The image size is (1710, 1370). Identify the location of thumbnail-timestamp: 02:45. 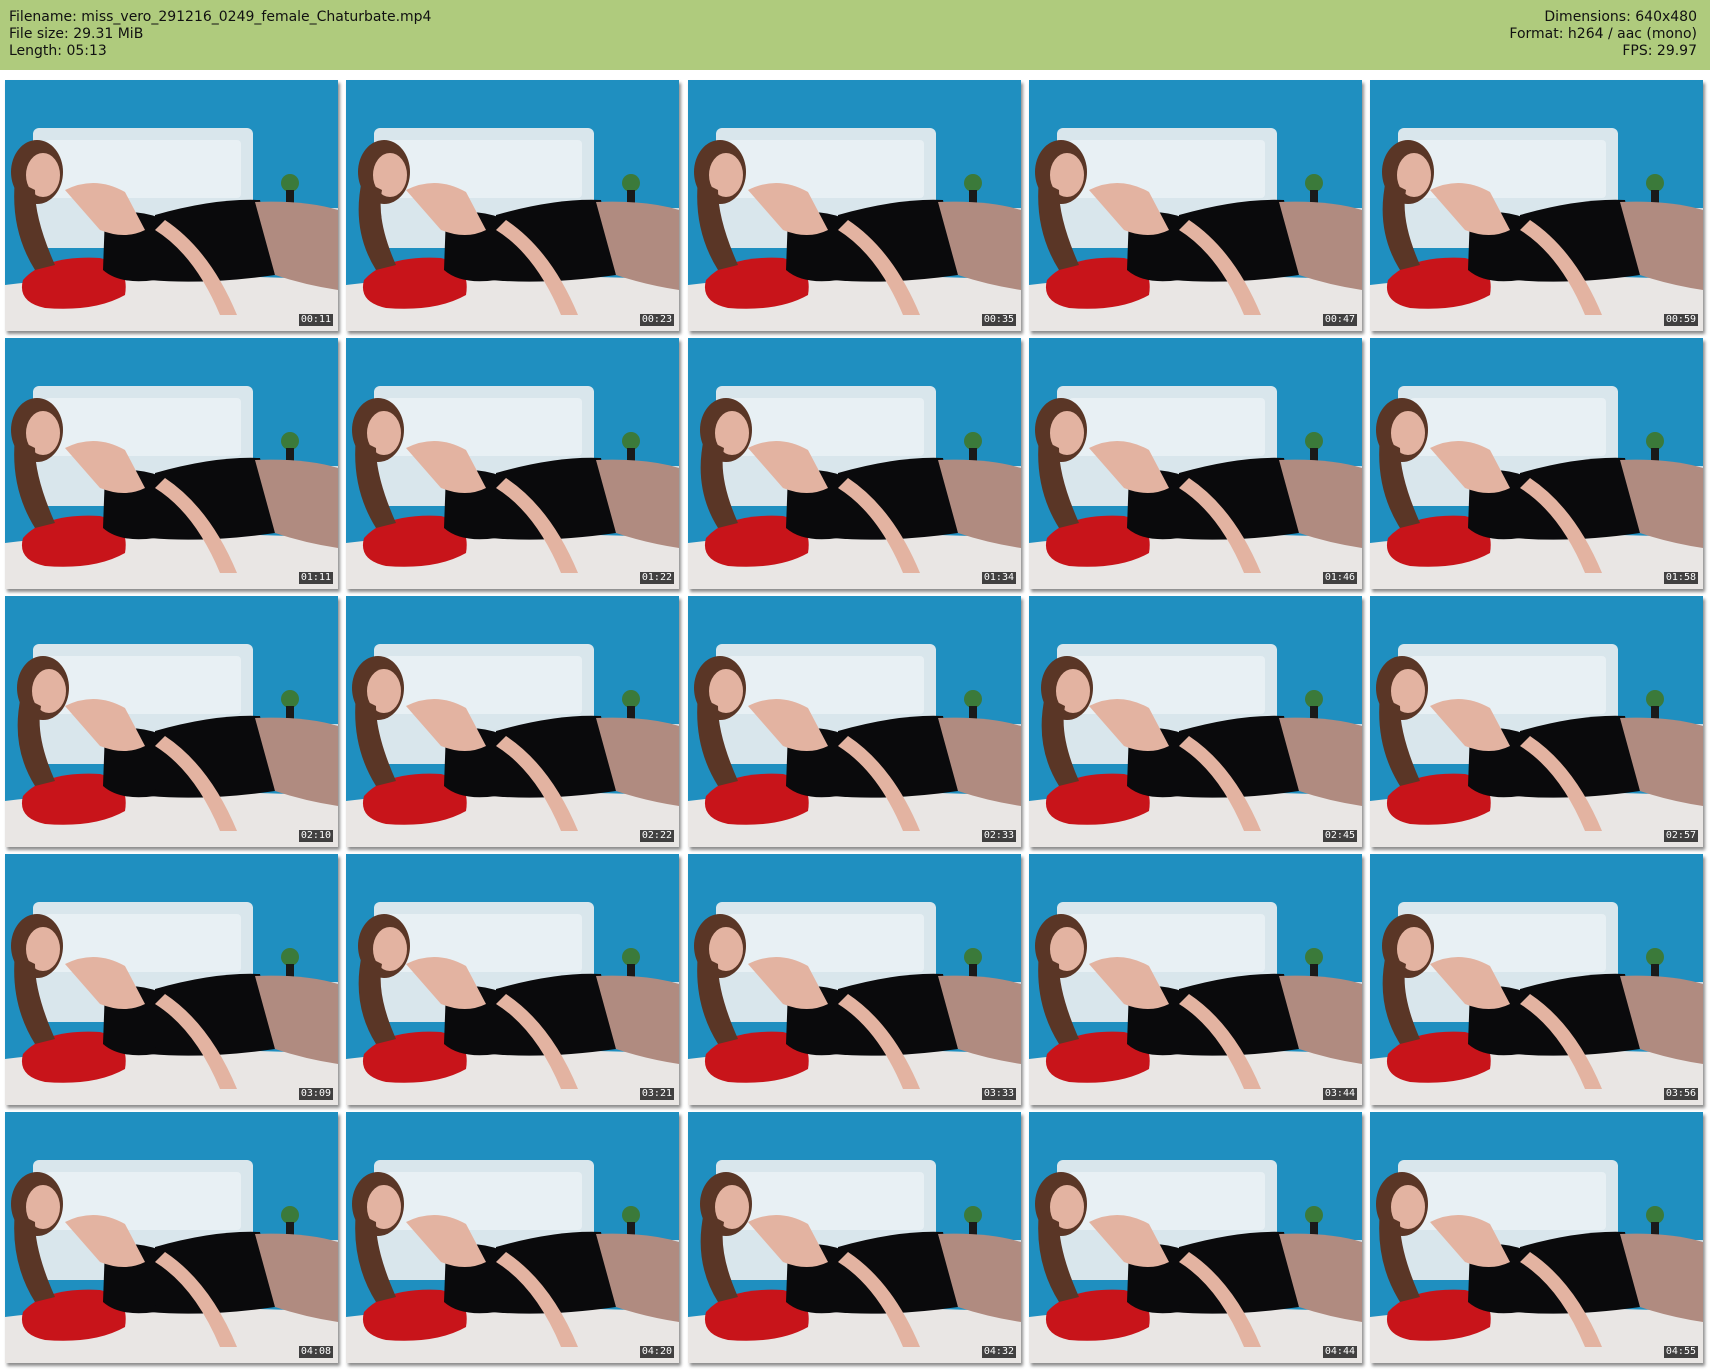
(1339, 836).